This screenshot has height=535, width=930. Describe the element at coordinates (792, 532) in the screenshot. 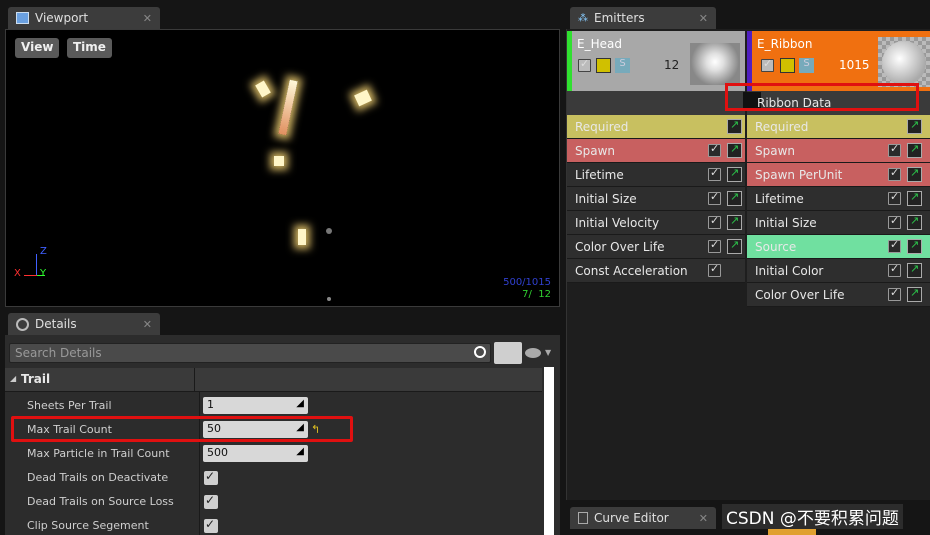

I see `curve-editor-toolbar-button` at that location.